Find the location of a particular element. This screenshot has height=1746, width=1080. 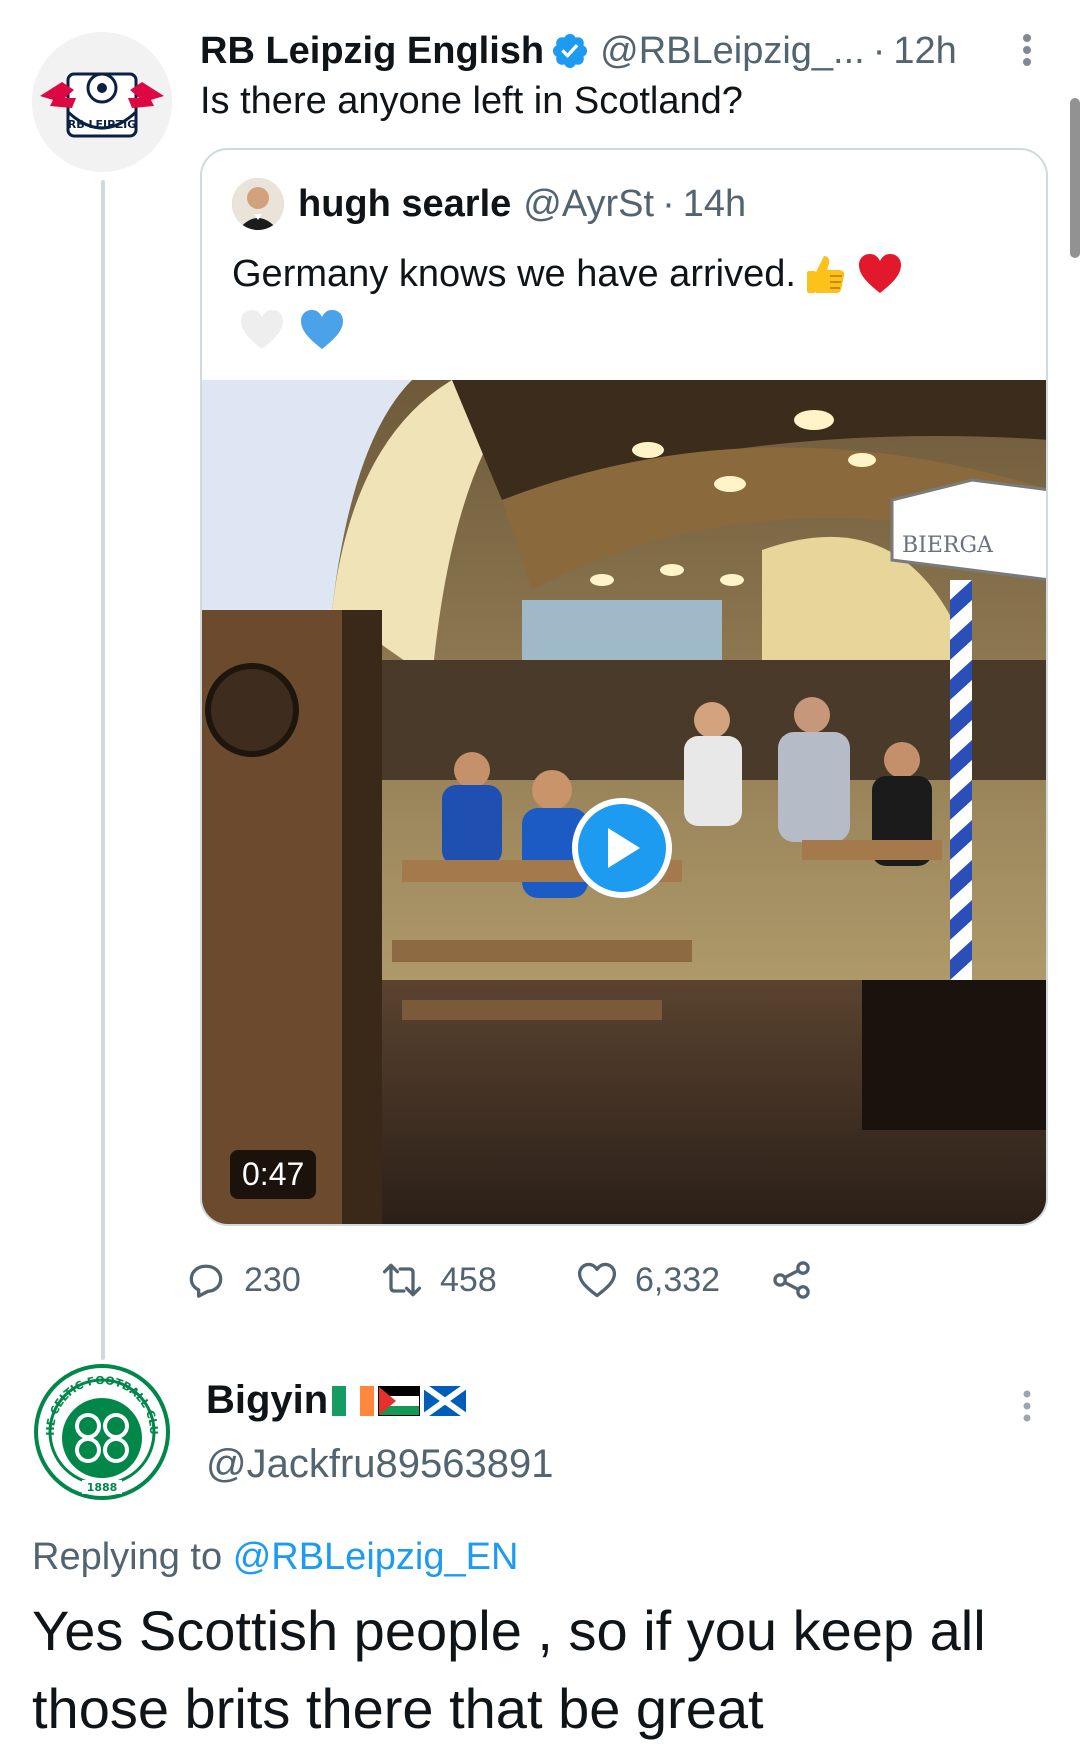

heart-icon is located at coordinates (597, 1280).